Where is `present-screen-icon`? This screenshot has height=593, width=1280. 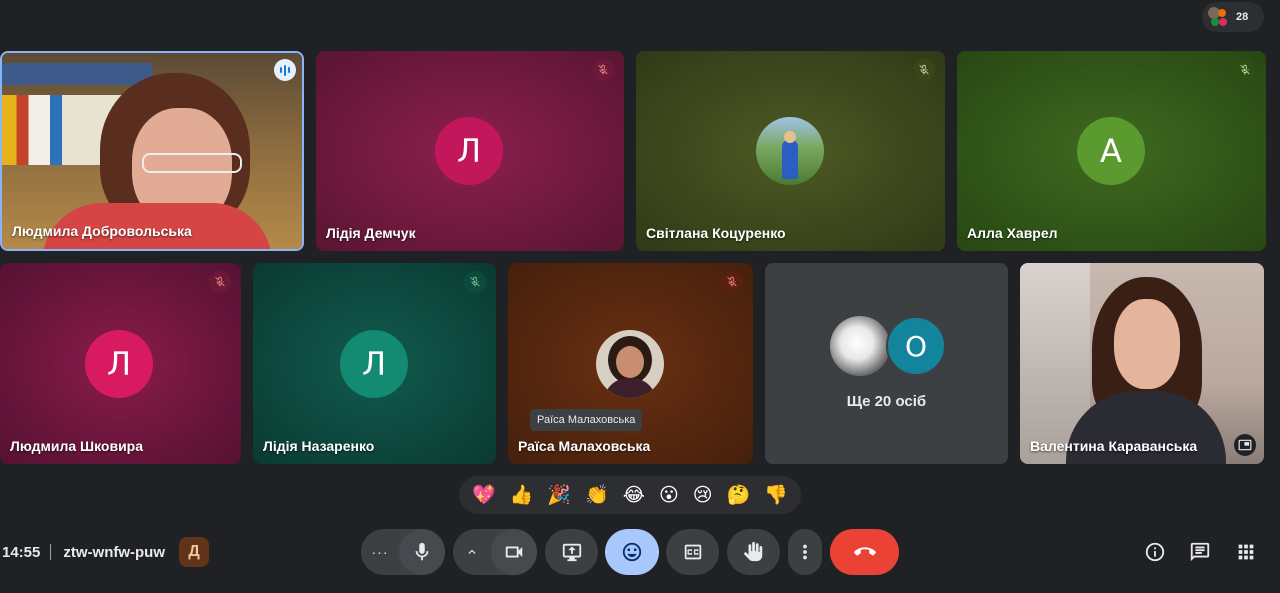
present-screen-icon is located at coordinates (571, 552).